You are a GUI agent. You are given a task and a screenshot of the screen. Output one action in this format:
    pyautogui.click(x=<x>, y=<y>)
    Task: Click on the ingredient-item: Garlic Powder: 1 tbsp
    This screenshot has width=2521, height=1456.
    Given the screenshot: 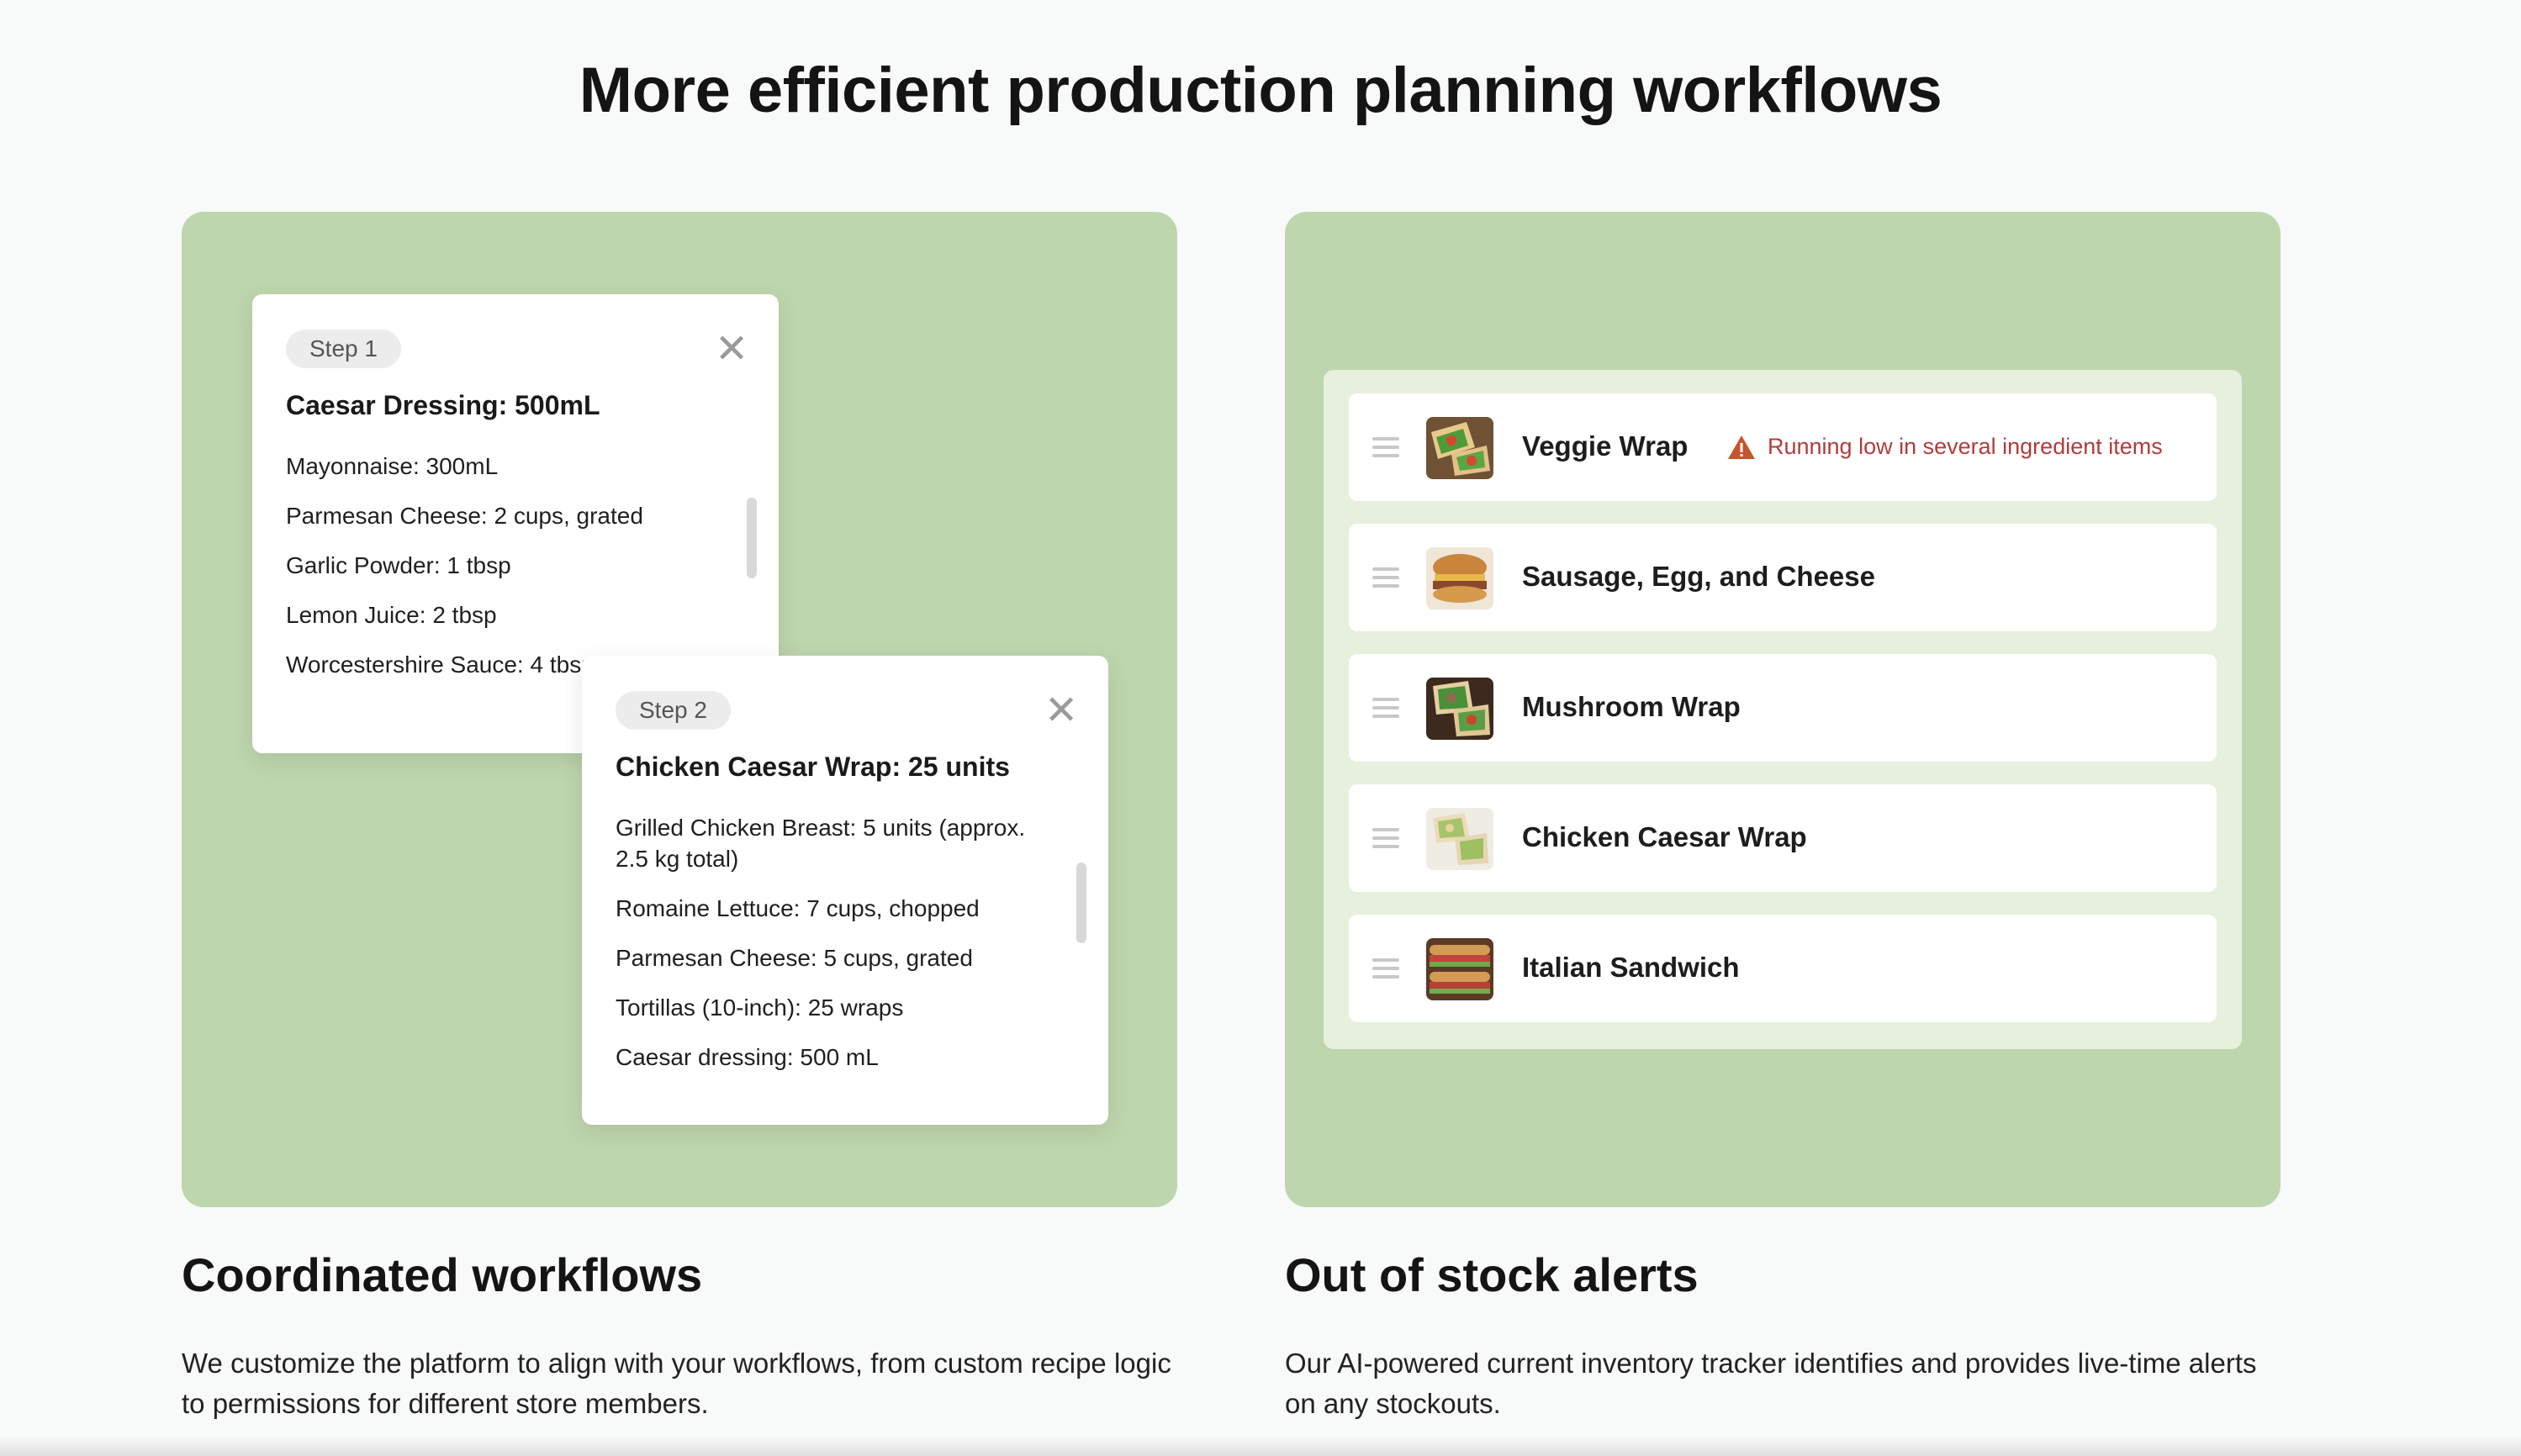 What is the action you would take?
    pyautogui.click(x=398, y=565)
    